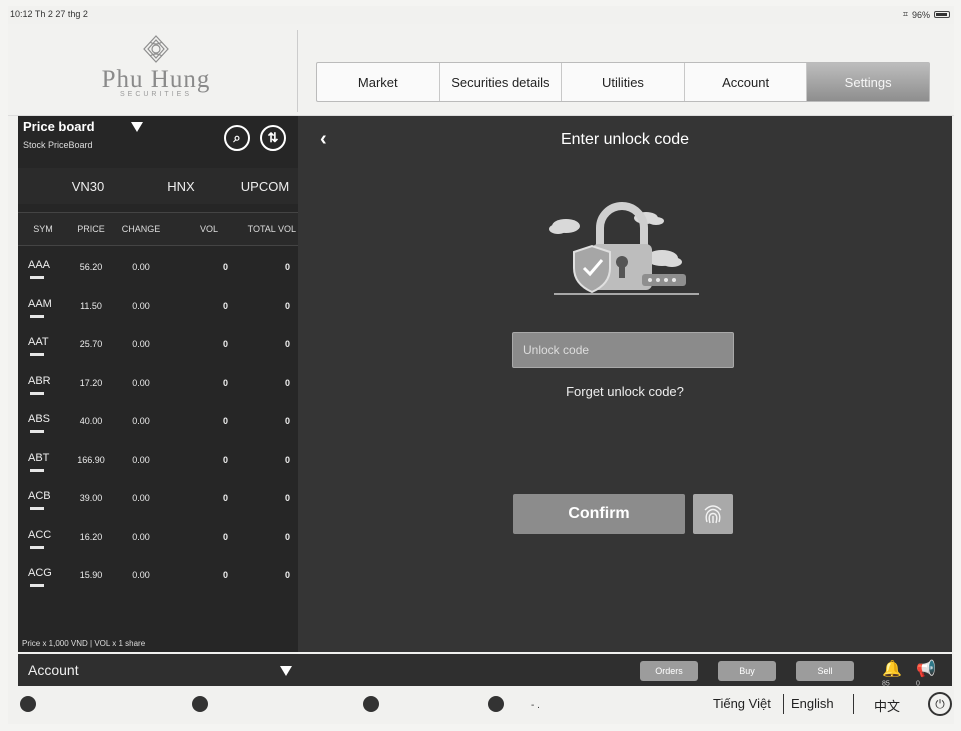 The image size is (961, 731). I want to click on row-price: 56.20, so click(91, 267).